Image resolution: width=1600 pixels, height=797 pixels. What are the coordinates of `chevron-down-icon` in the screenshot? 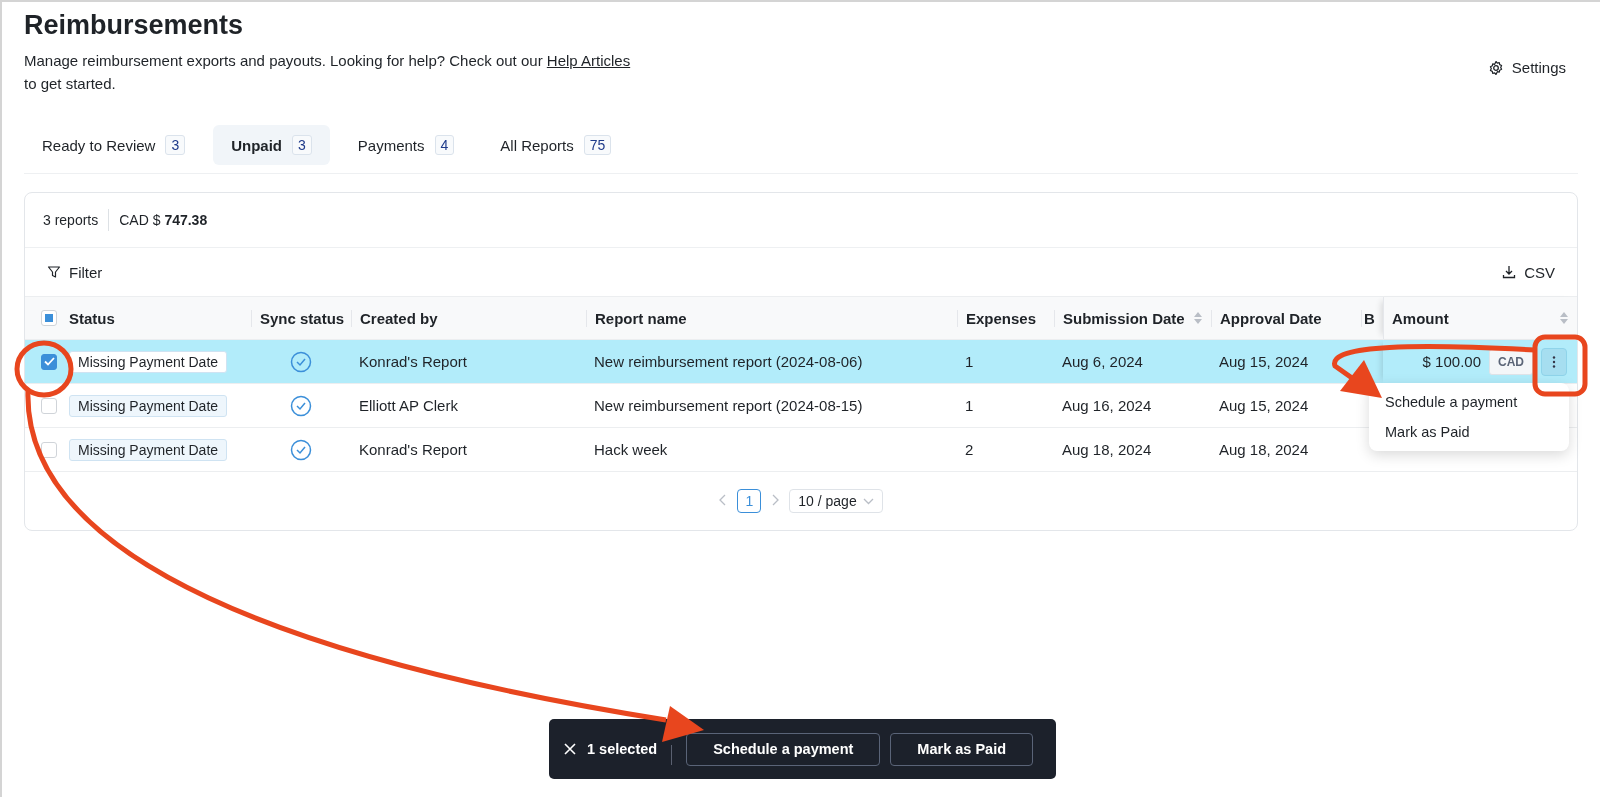 It's located at (868, 501).